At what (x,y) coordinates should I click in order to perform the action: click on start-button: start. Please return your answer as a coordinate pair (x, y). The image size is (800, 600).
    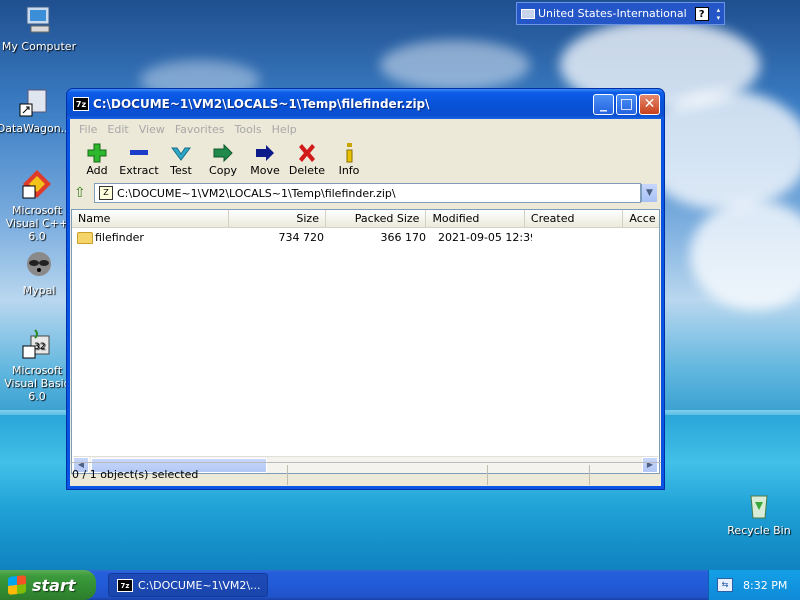
    Looking at the image, I should click on (48, 585).